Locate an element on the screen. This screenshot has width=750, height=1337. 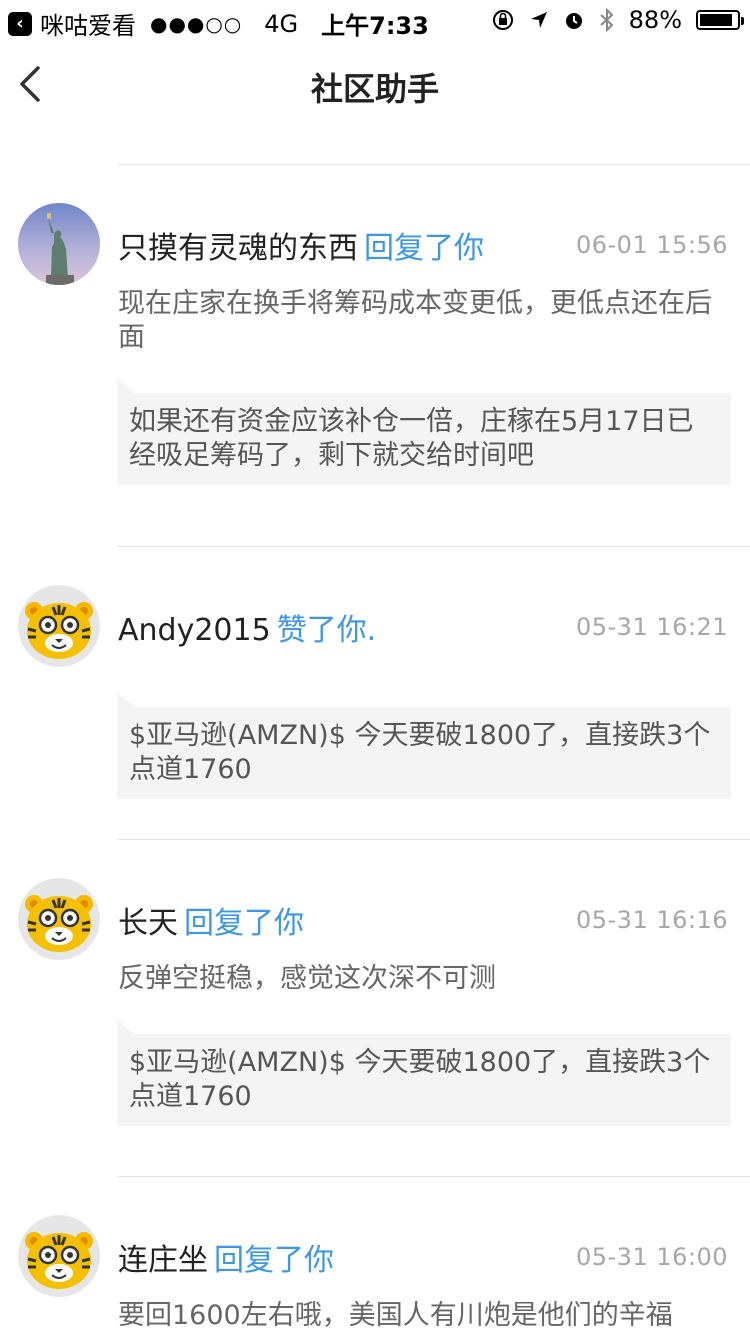
user-name: Andy2015 is located at coordinates (194, 630).